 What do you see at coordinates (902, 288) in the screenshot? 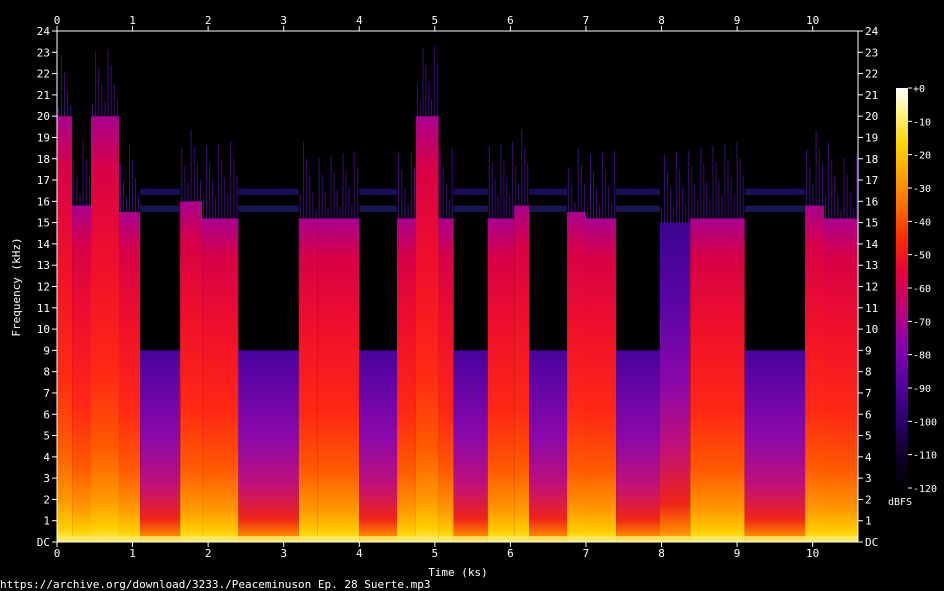
I see `colorbar-gradient` at bounding box center [902, 288].